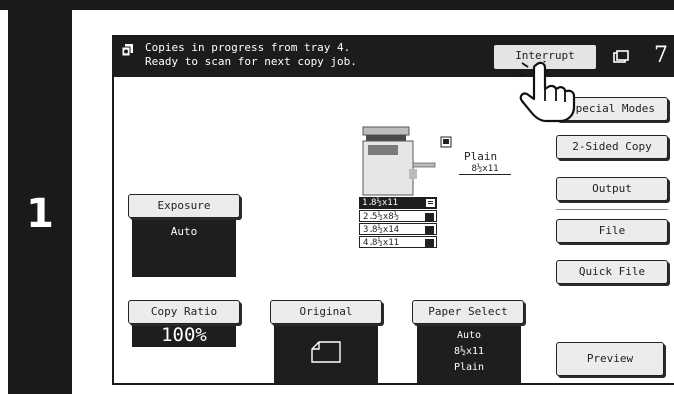 The height and width of the screenshot is (394, 674). Describe the element at coordinates (547, 92) in the screenshot. I see `pointing-hand-icon` at that location.